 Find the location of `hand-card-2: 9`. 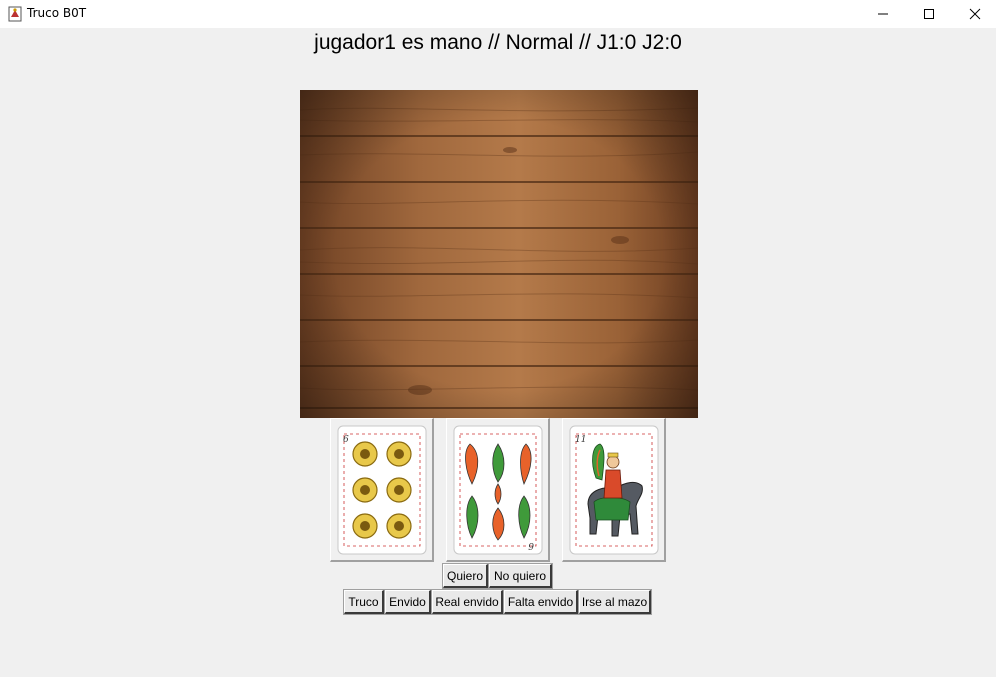

hand-card-2: 9 is located at coordinates (498, 490).